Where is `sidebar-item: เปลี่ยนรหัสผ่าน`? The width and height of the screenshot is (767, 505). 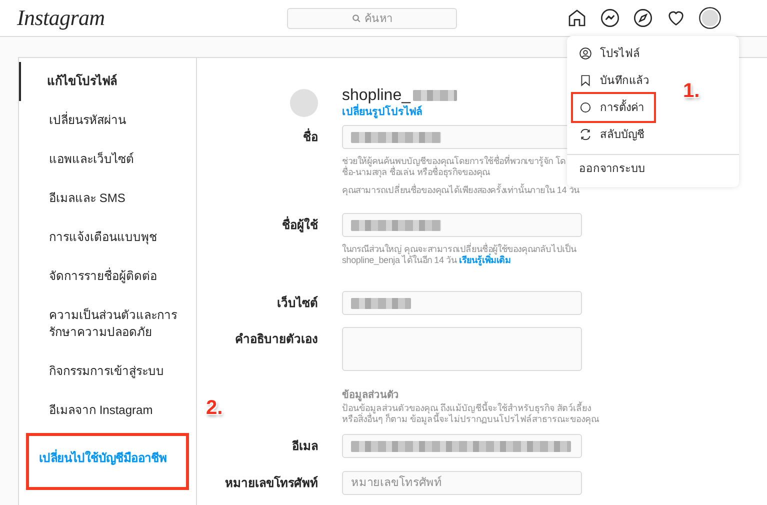 sidebar-item: เปลี่ยนรหัสผ่าน is located at coordinates (107, 120).